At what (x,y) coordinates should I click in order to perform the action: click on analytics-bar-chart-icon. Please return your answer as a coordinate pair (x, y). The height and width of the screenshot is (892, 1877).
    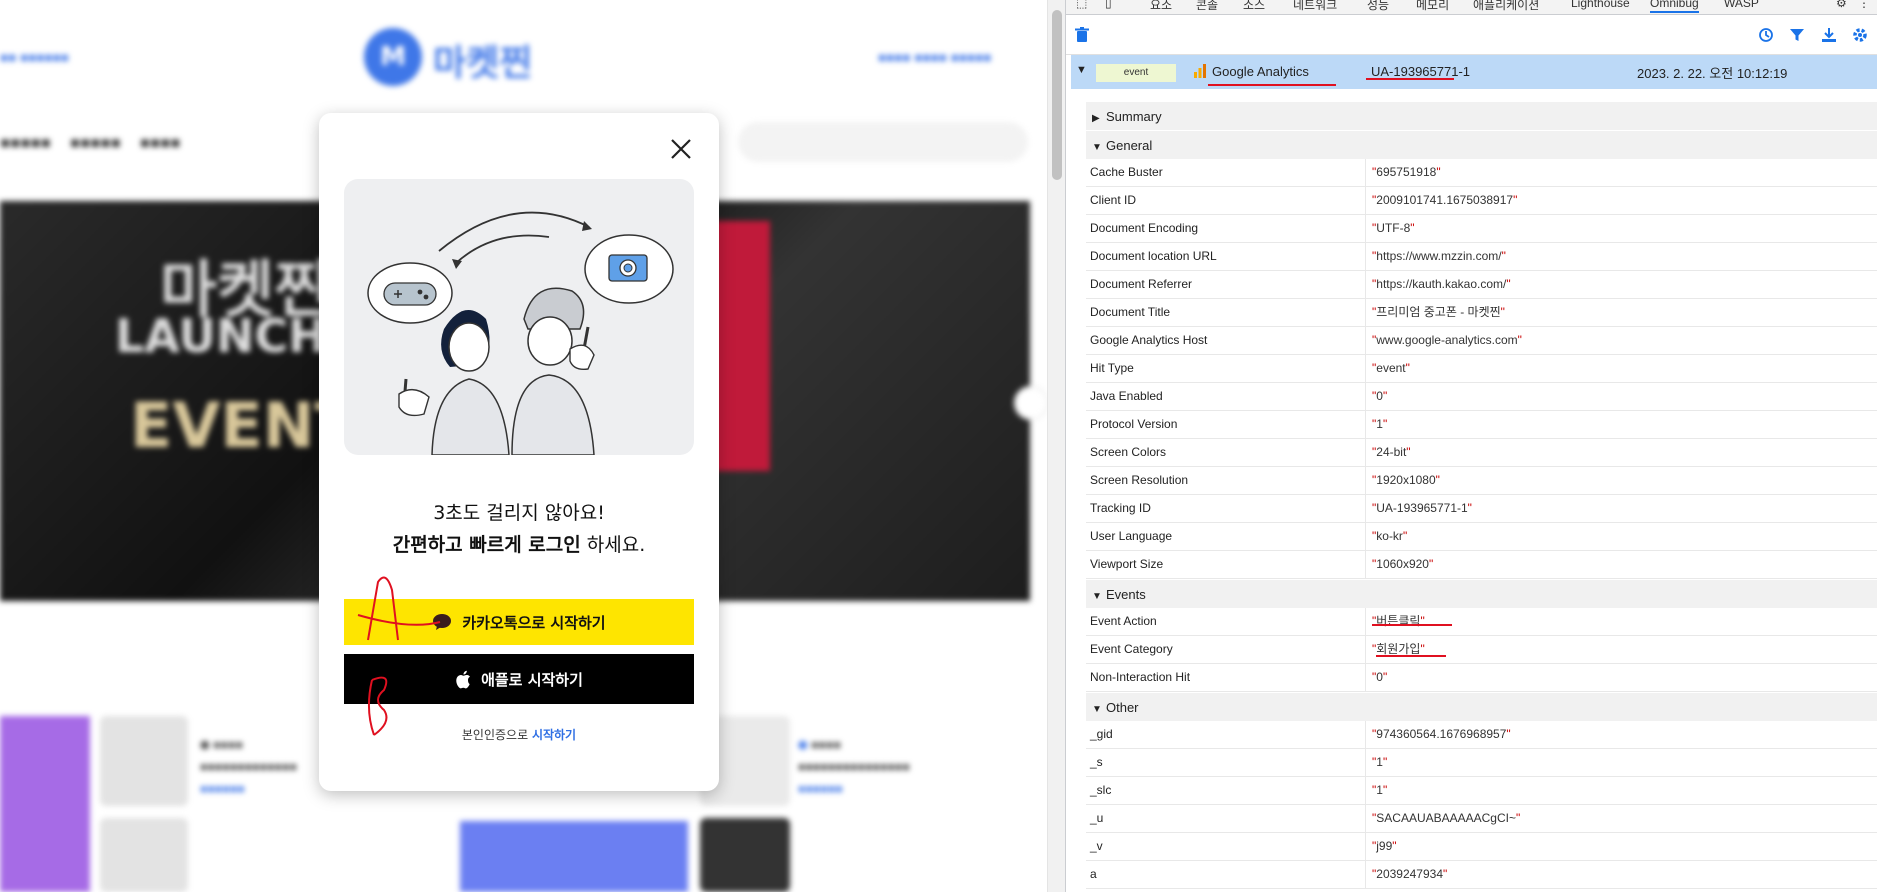
    Looking at the image, I should click on (1200, 72).